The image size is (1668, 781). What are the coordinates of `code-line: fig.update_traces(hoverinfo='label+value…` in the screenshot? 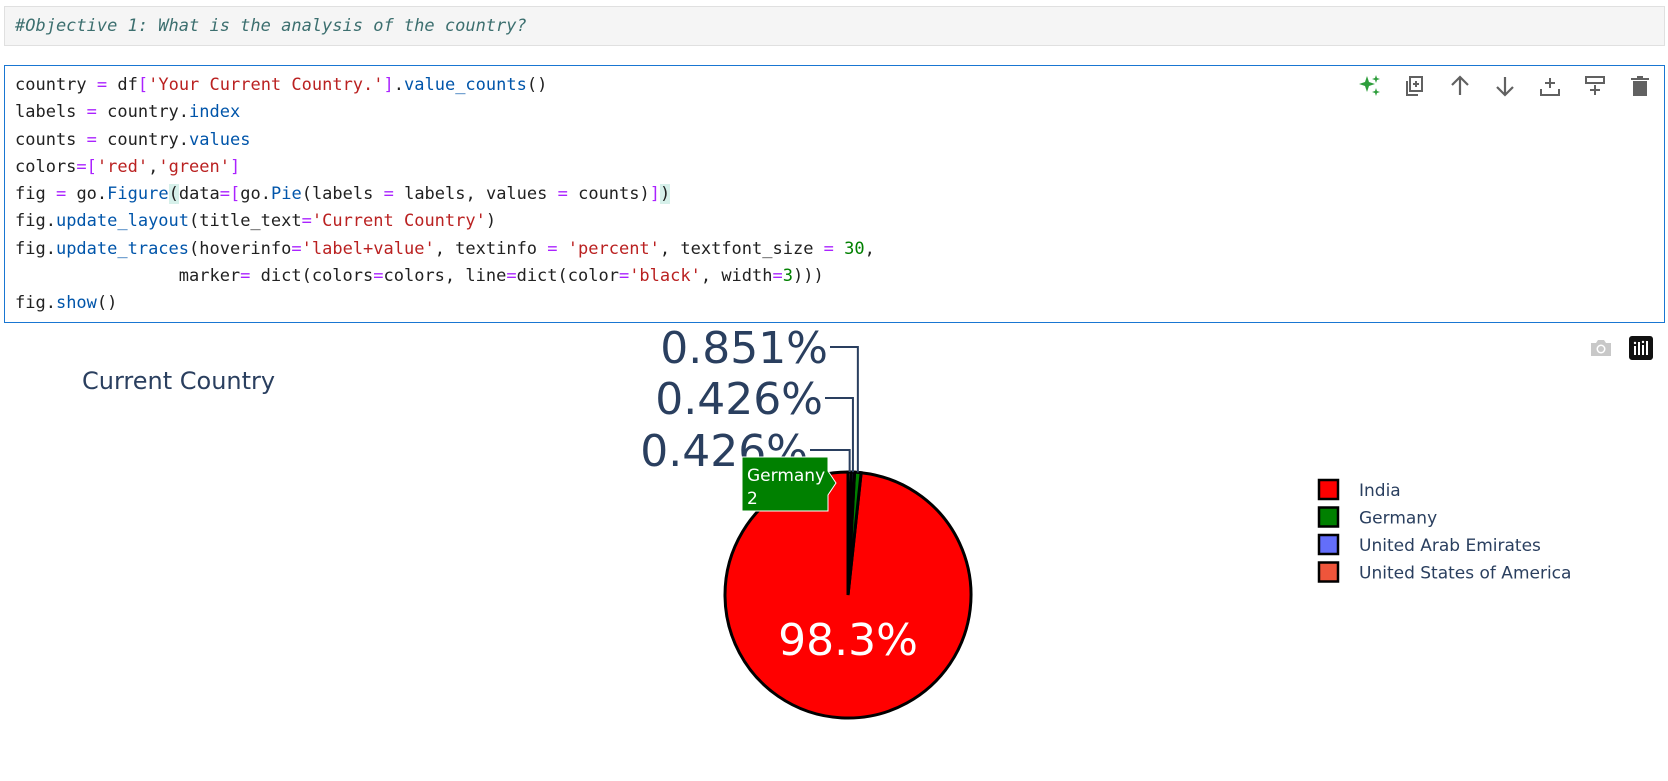 It's located at (445, 249).